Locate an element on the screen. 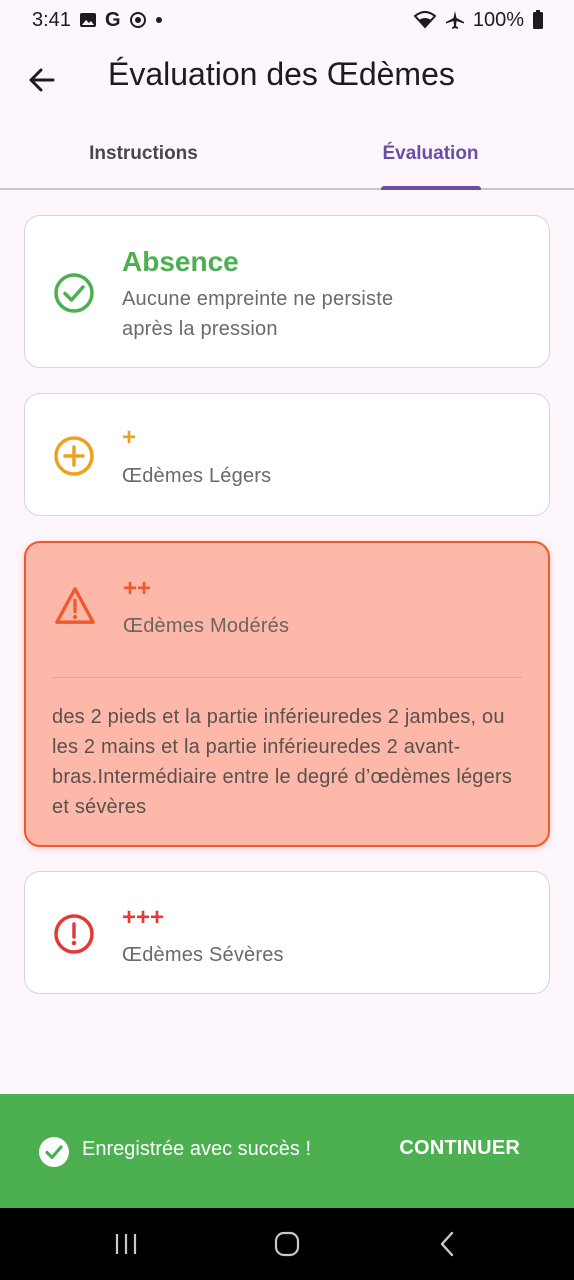 The image size is (574, 1280). airplane-mode-icon is located at coordinates (455, 20).